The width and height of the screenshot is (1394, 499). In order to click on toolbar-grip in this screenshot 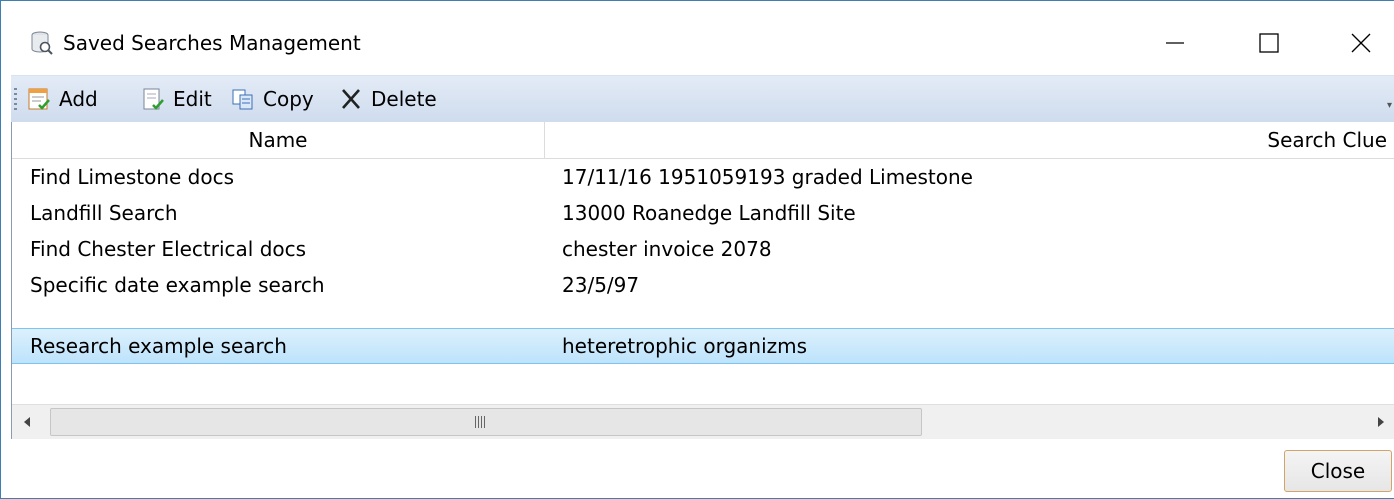, I will do `click(15, 100)`.